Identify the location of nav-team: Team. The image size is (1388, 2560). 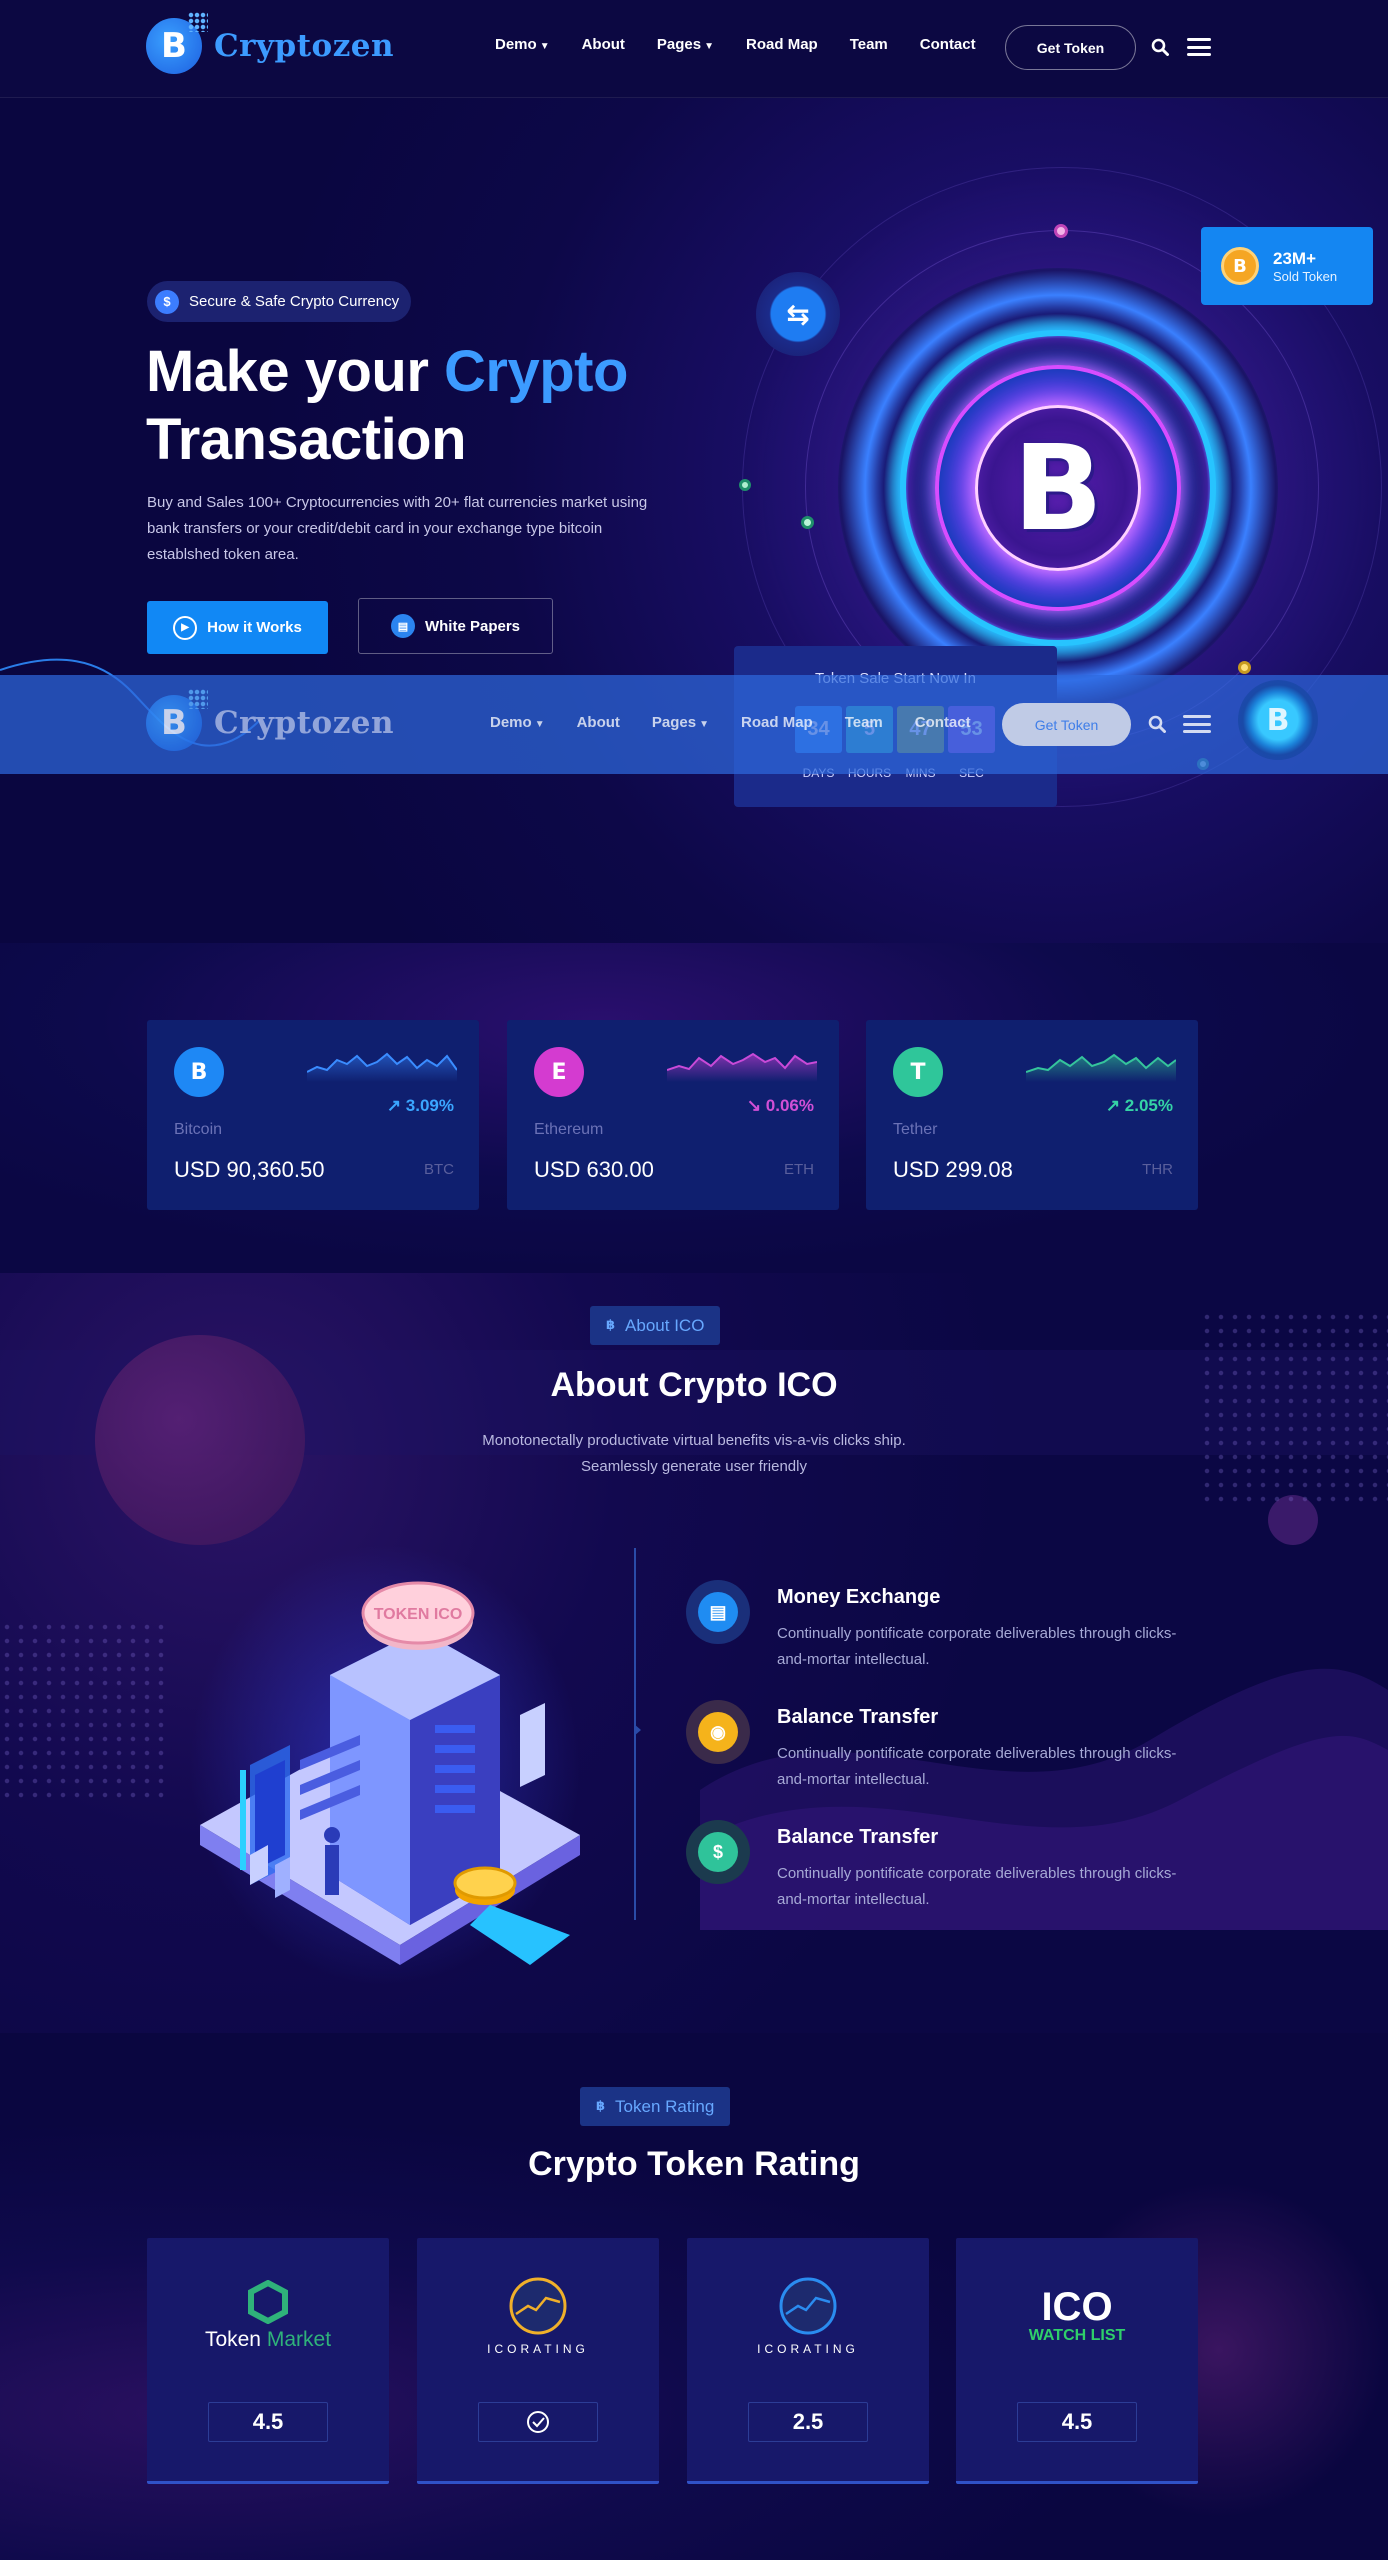
(869, 44).